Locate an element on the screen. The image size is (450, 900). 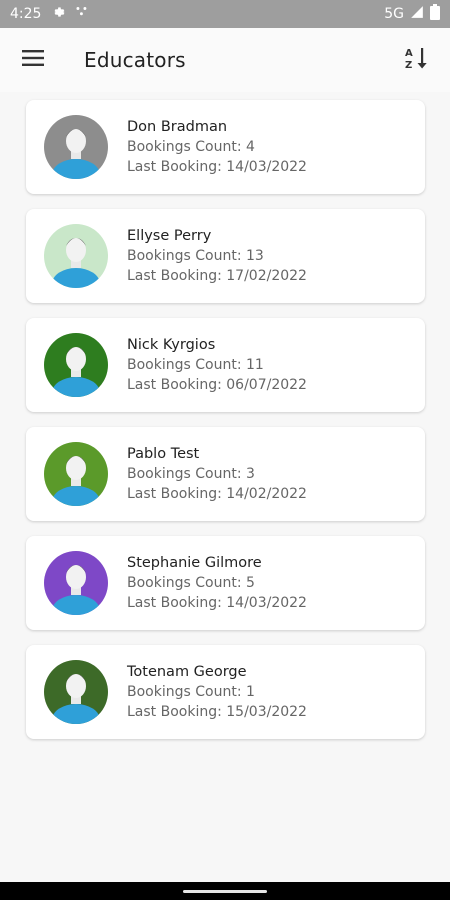
system-navigation-bar is located at coordinates (225, 891).